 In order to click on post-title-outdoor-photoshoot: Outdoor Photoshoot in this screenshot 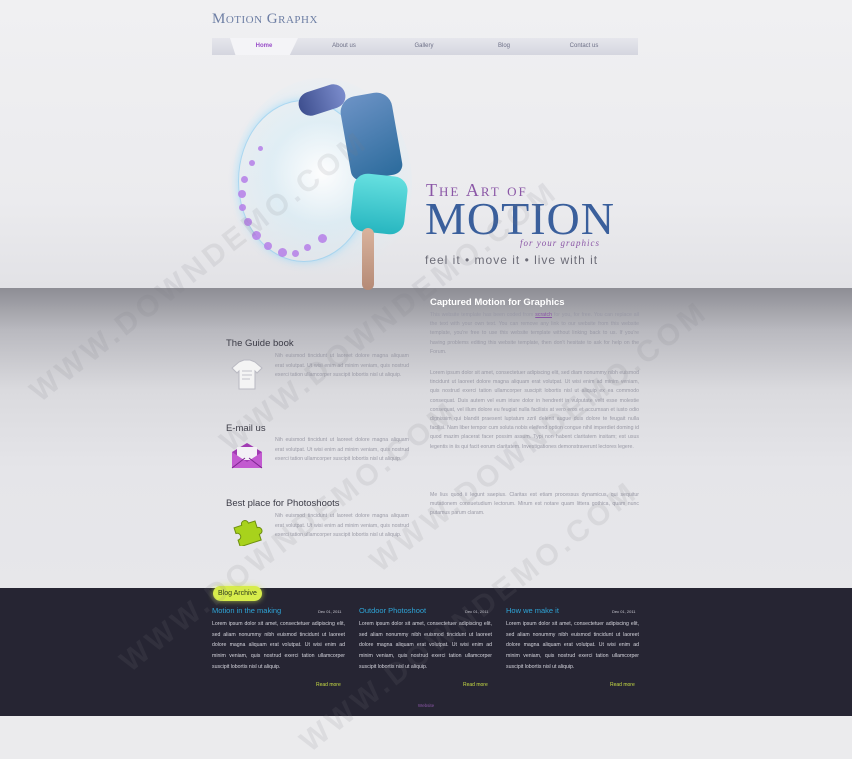, I will do `click(392, 610)`.